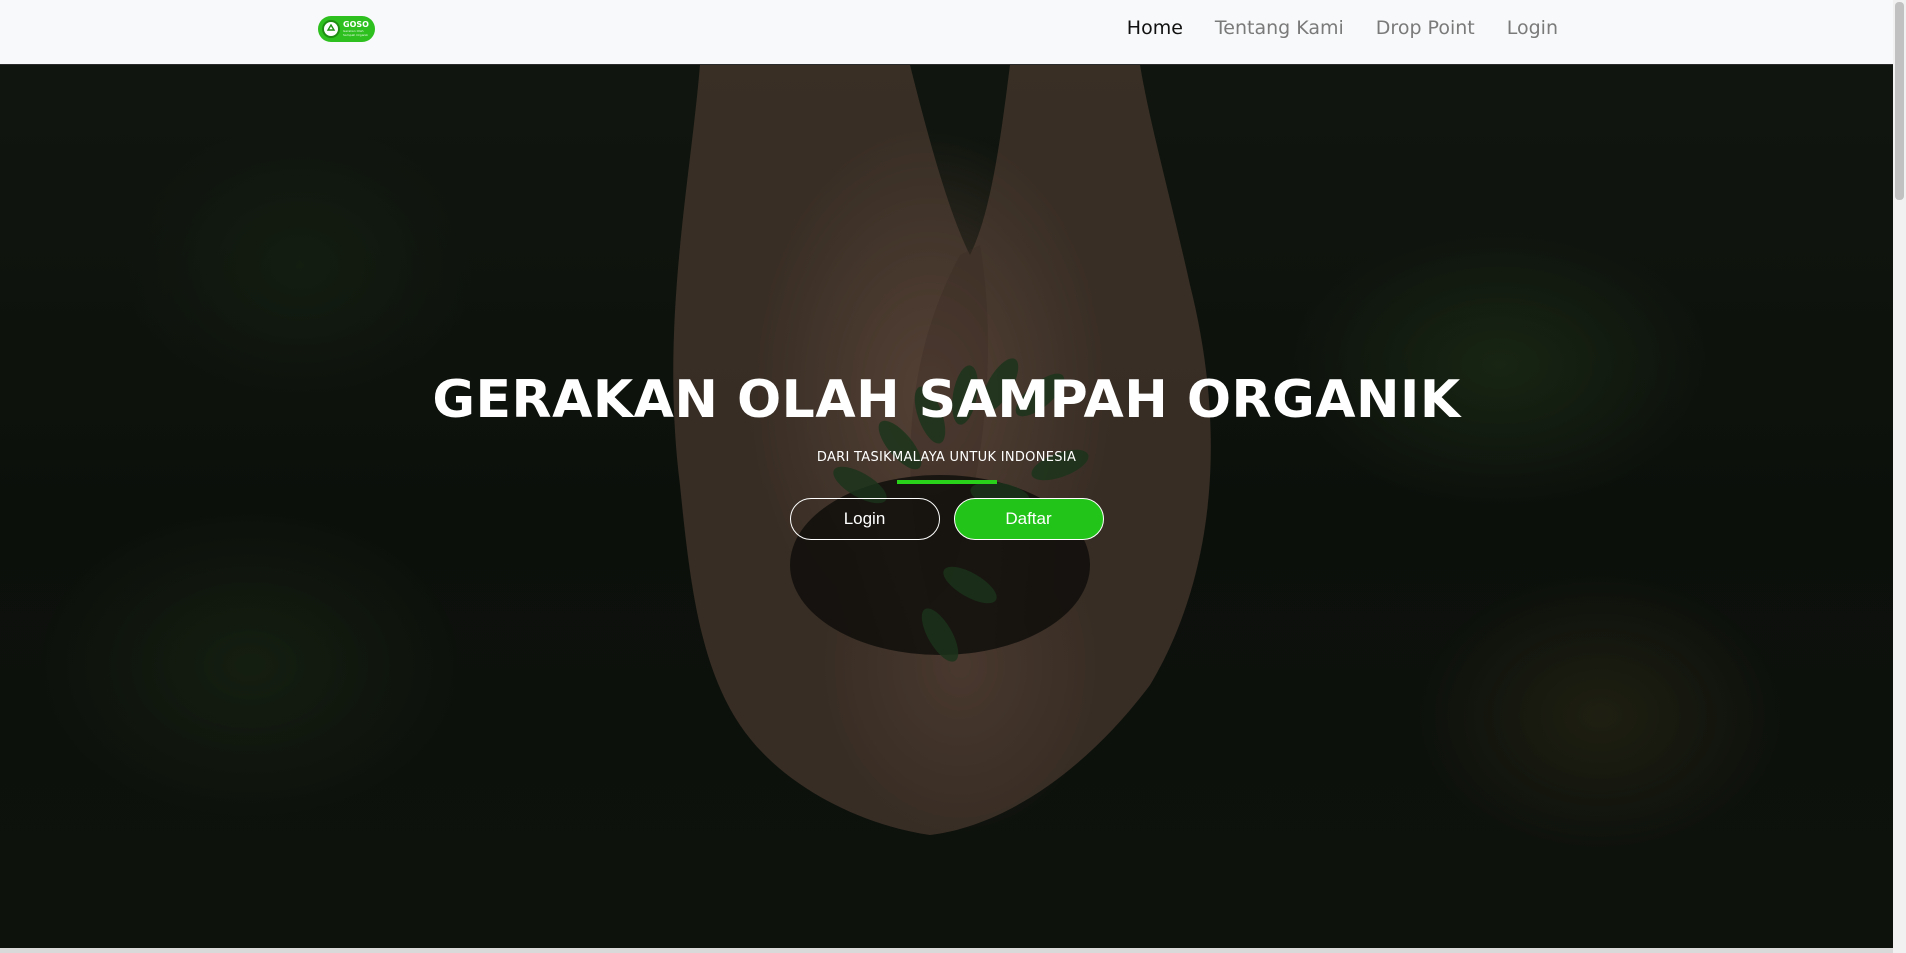 The width and height of the screenshot is (1906, 953). I want to click on page-scrollbar, so click(1899, 476).